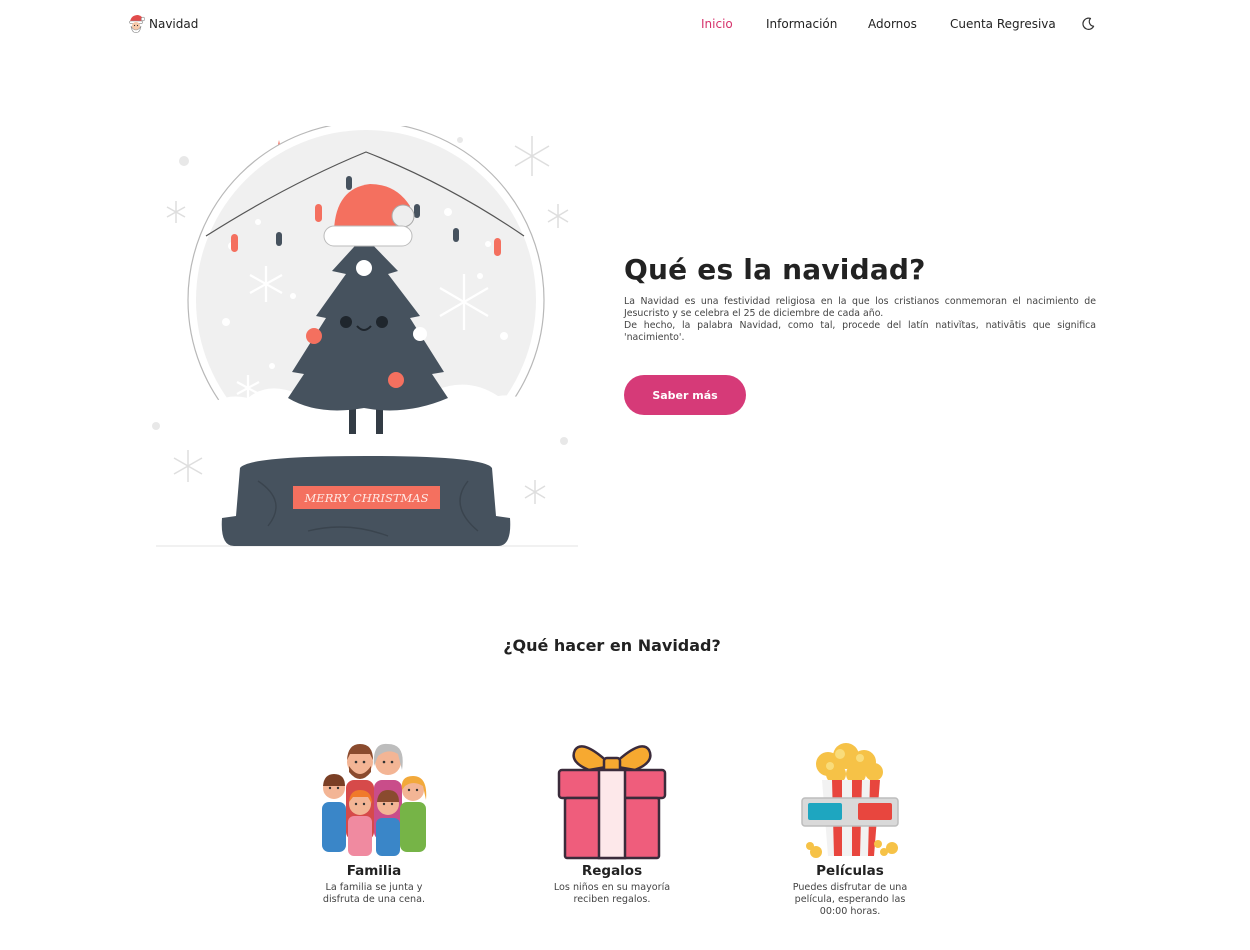 Image resolution: width=1250 pixels, height=950 pixels. Describe the element at coordinates (366, 498) in the screenshot. I see `globe-banner-text: MERRY CHRISTMAS` at that location.